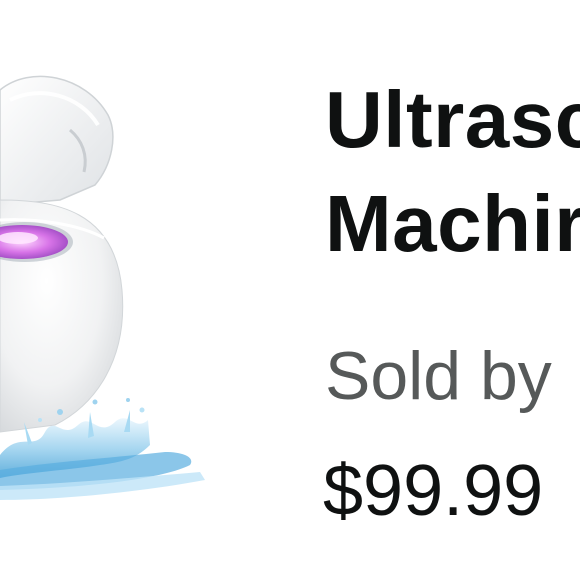  Describe the element at coordinates (438, 376) in the screenshot. I see `seller-text: Sold by` at that location.